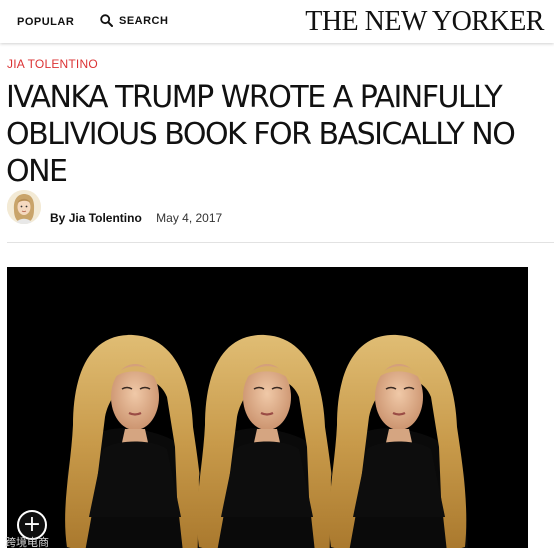 This screenshot has height=551, width=554. I want to click on site-header: POPULAR SEARCH THE NEW YORKER, so click(277, 21).